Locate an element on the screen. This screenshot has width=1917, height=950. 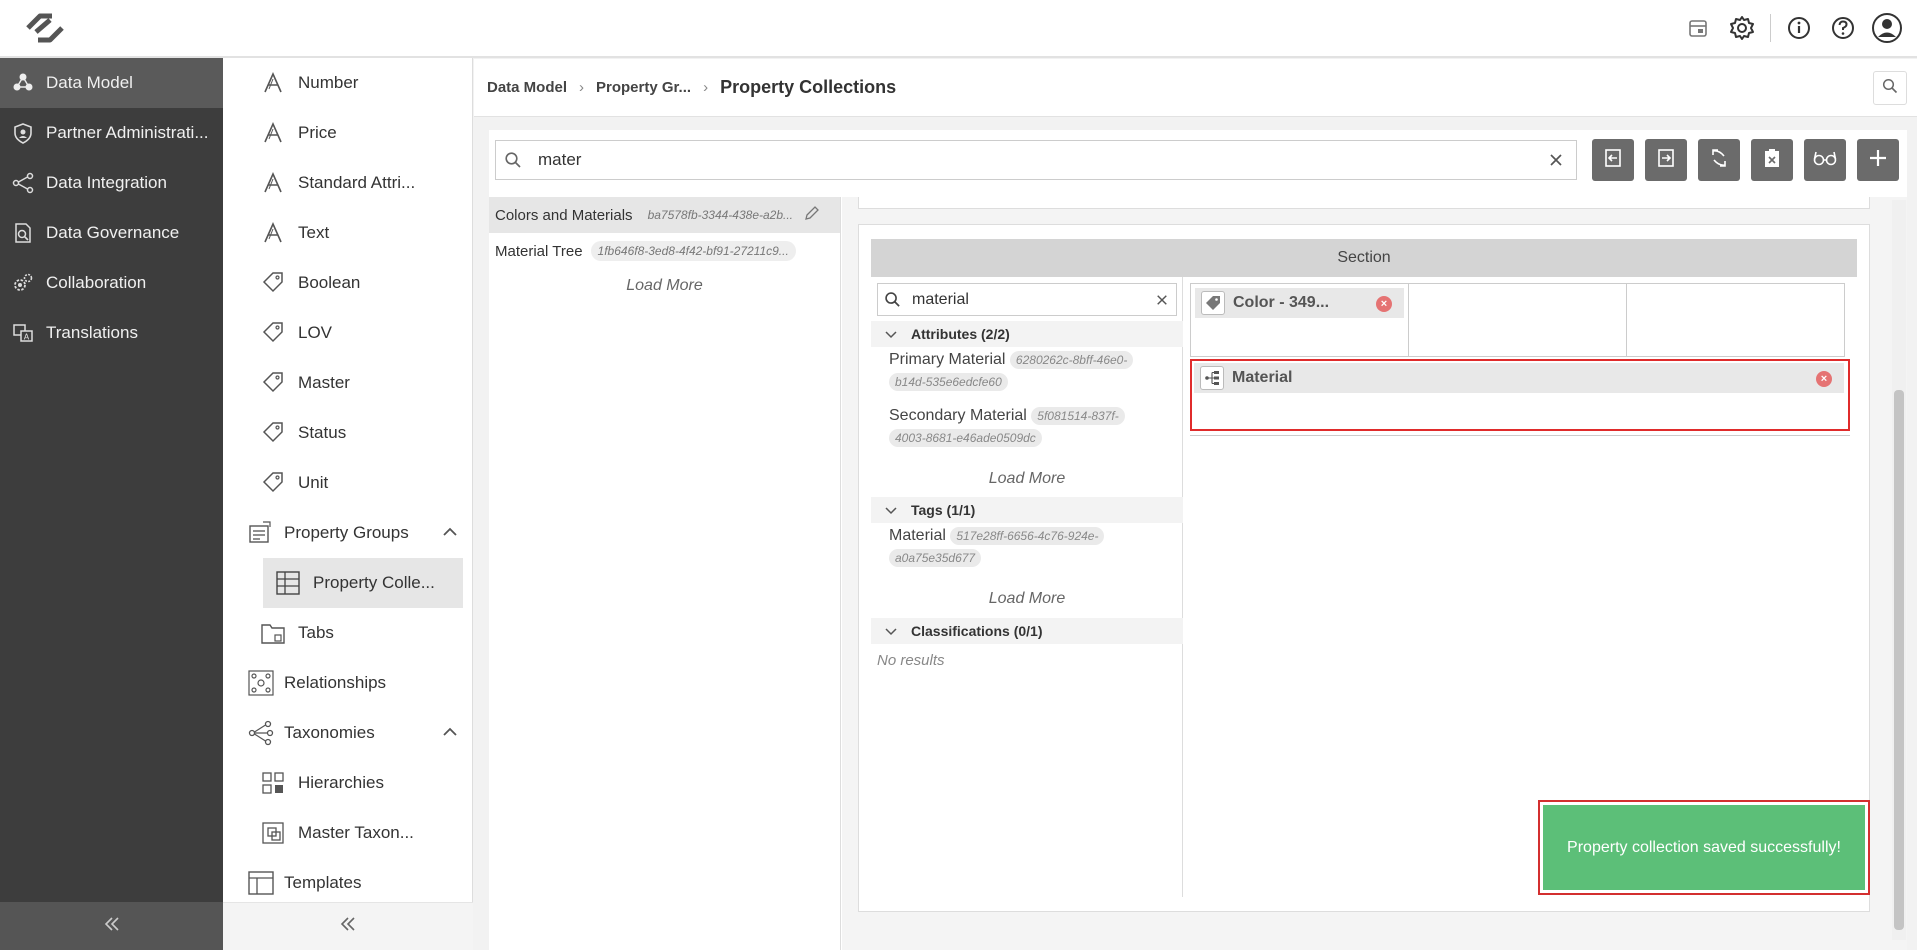
import-icon is located at coordinates (1613, 160).